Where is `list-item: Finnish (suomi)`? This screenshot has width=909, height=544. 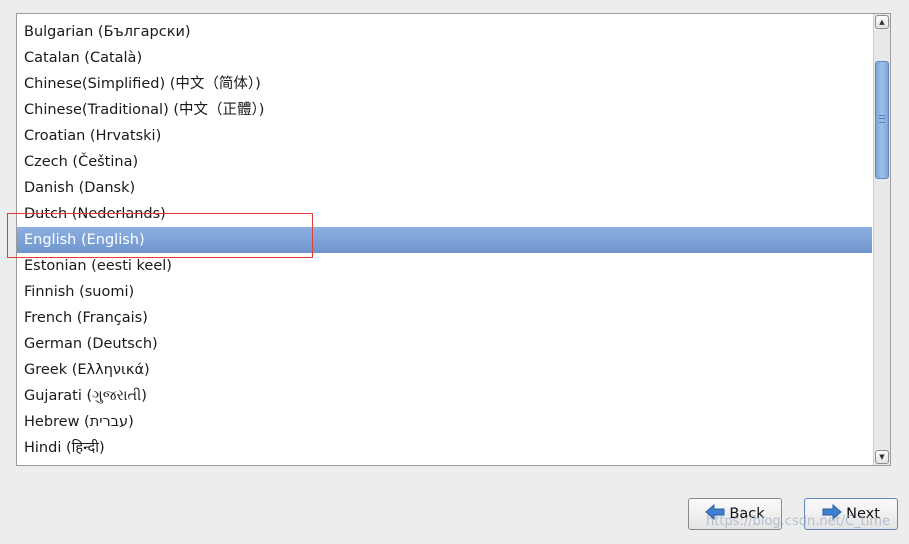
list-item: Finnish (suomi) is located at coordinates (444, 292).